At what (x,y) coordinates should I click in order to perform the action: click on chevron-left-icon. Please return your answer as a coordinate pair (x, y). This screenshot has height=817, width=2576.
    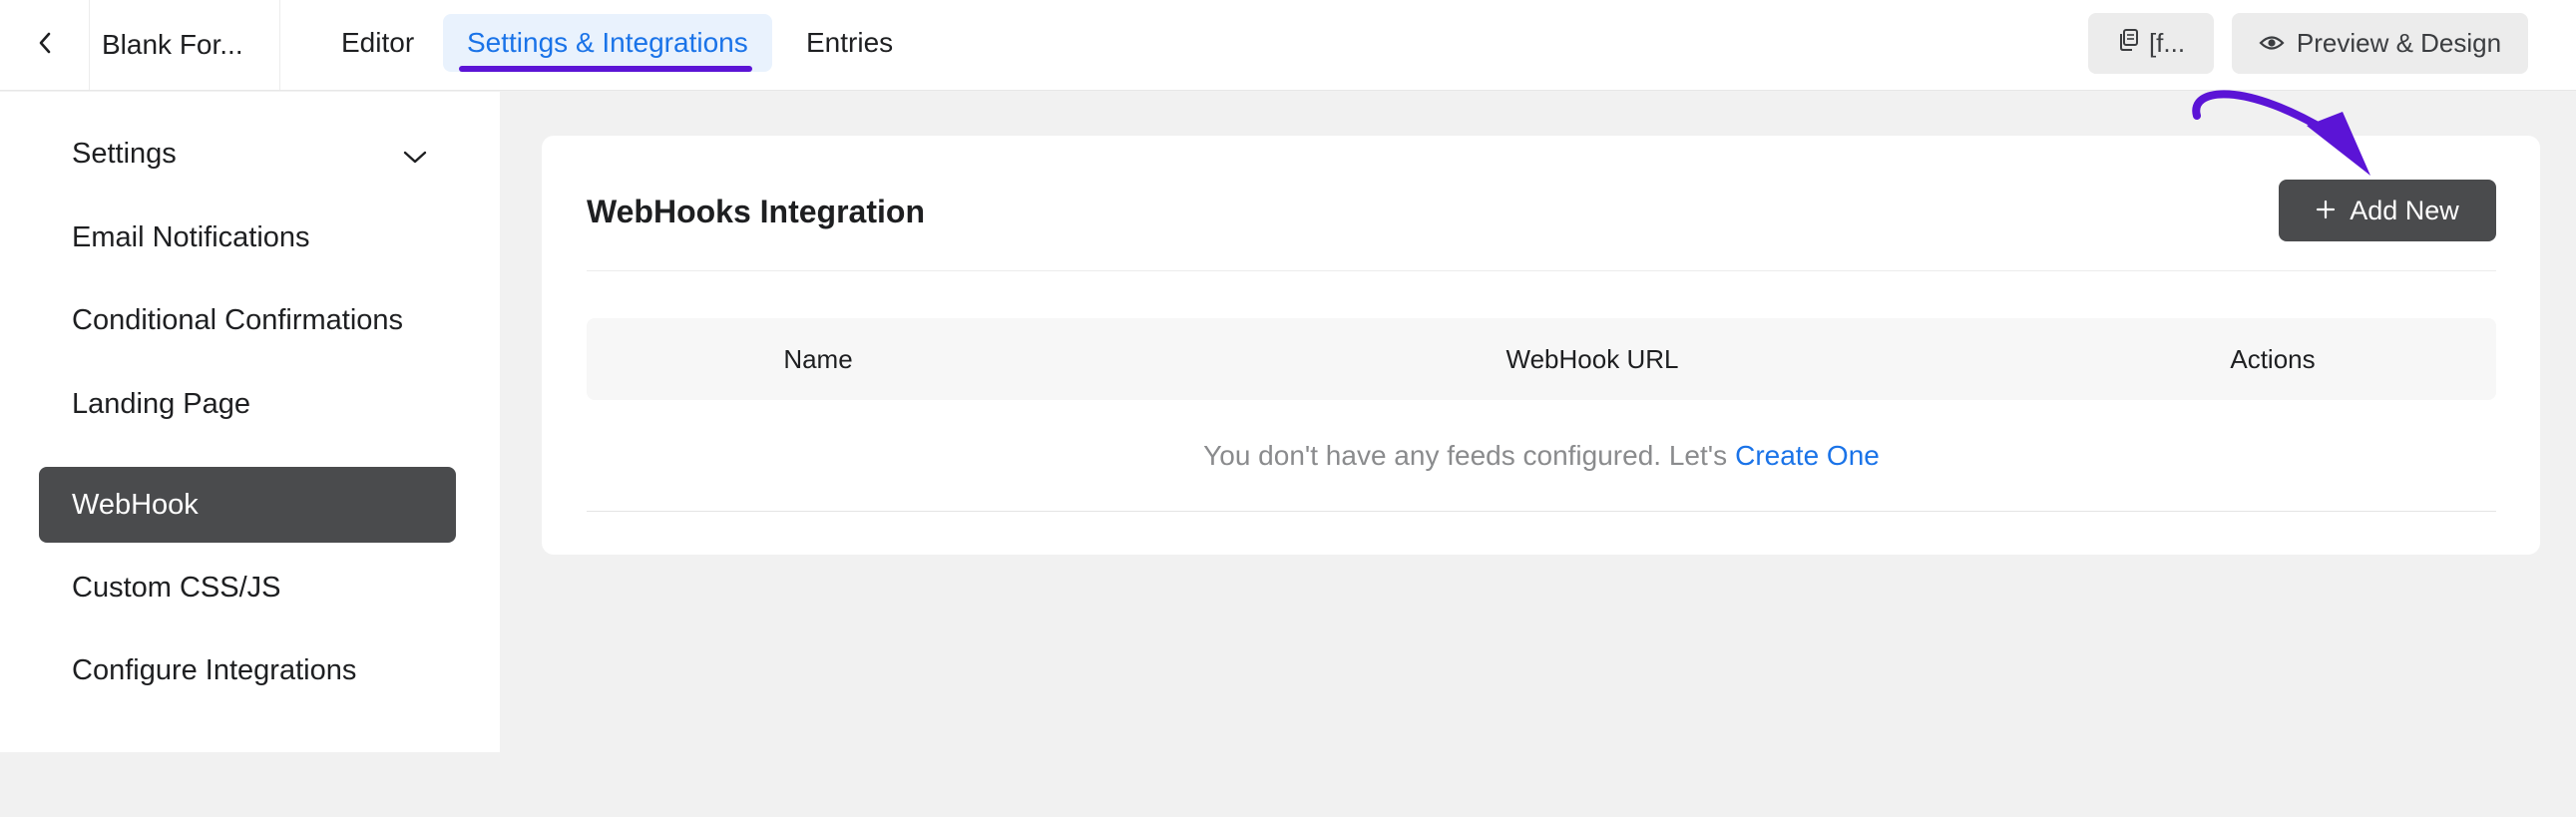
    Looking at the image, I should click on (45, 45).